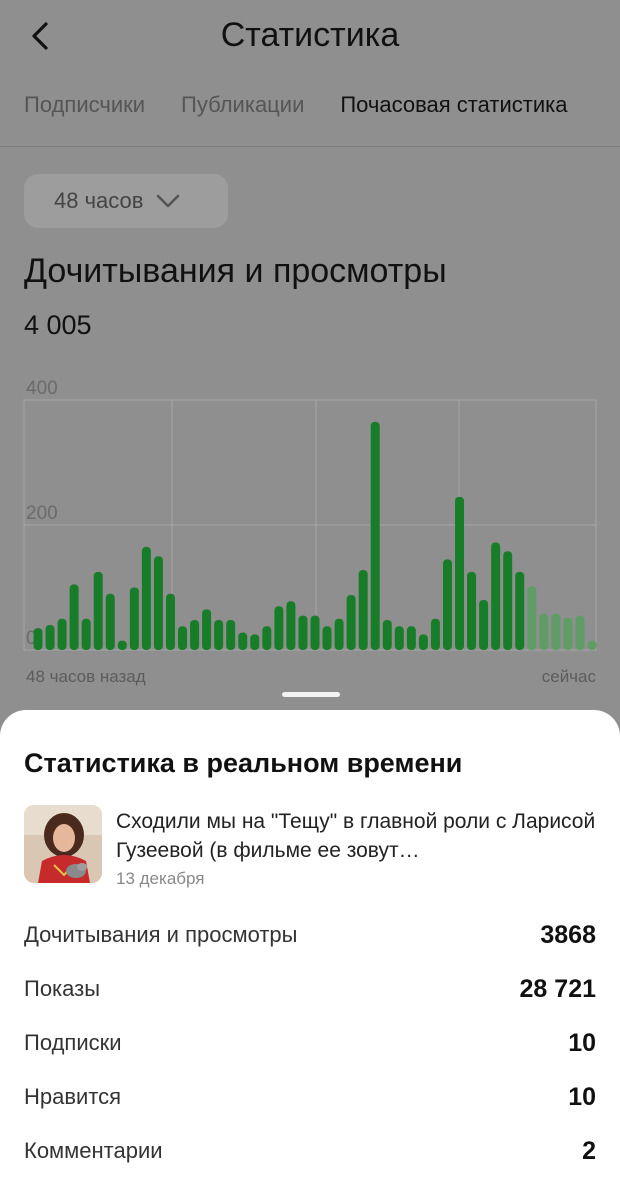  I want to click on article-thumbnail, so click(63, 844).